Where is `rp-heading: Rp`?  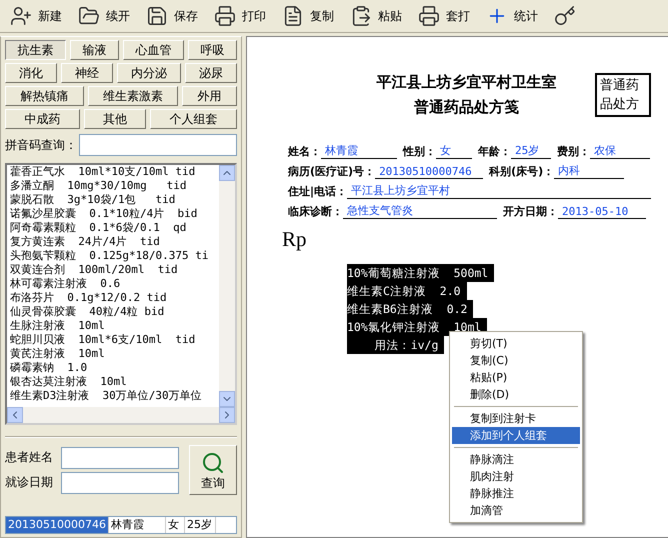
rp-heading: Rp is located at coordinates (295, 239).